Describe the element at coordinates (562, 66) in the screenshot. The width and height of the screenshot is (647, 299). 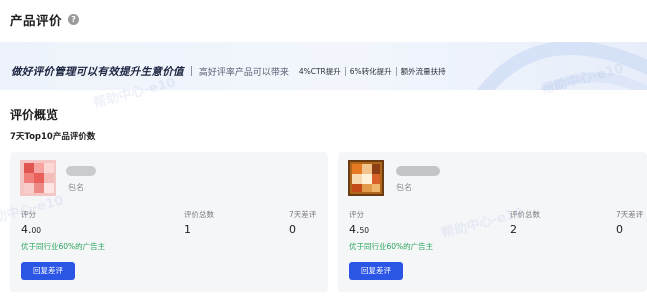
I see `banner-decoration` at that location.